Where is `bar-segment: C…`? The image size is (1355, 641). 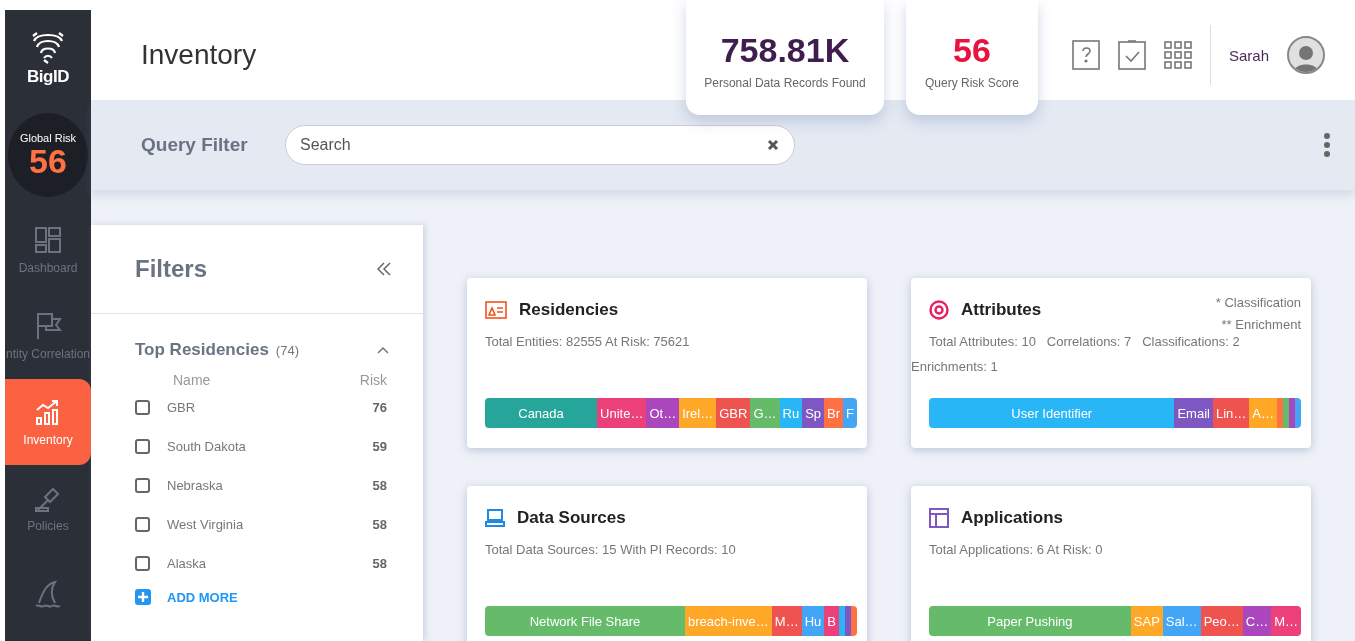
bar-segment: C… is located at coordinates (1257, 621).